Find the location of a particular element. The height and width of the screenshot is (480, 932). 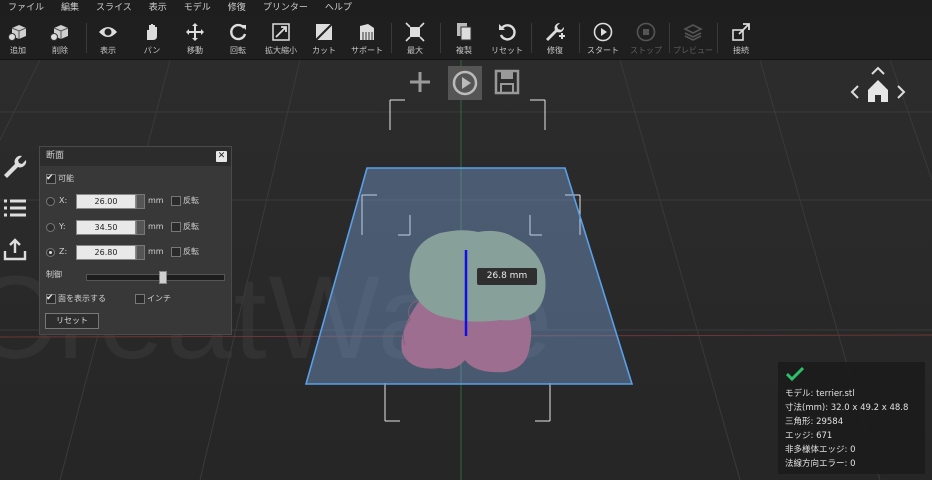

axis-y-input: 34.50 is located at coordinates (106, 227).